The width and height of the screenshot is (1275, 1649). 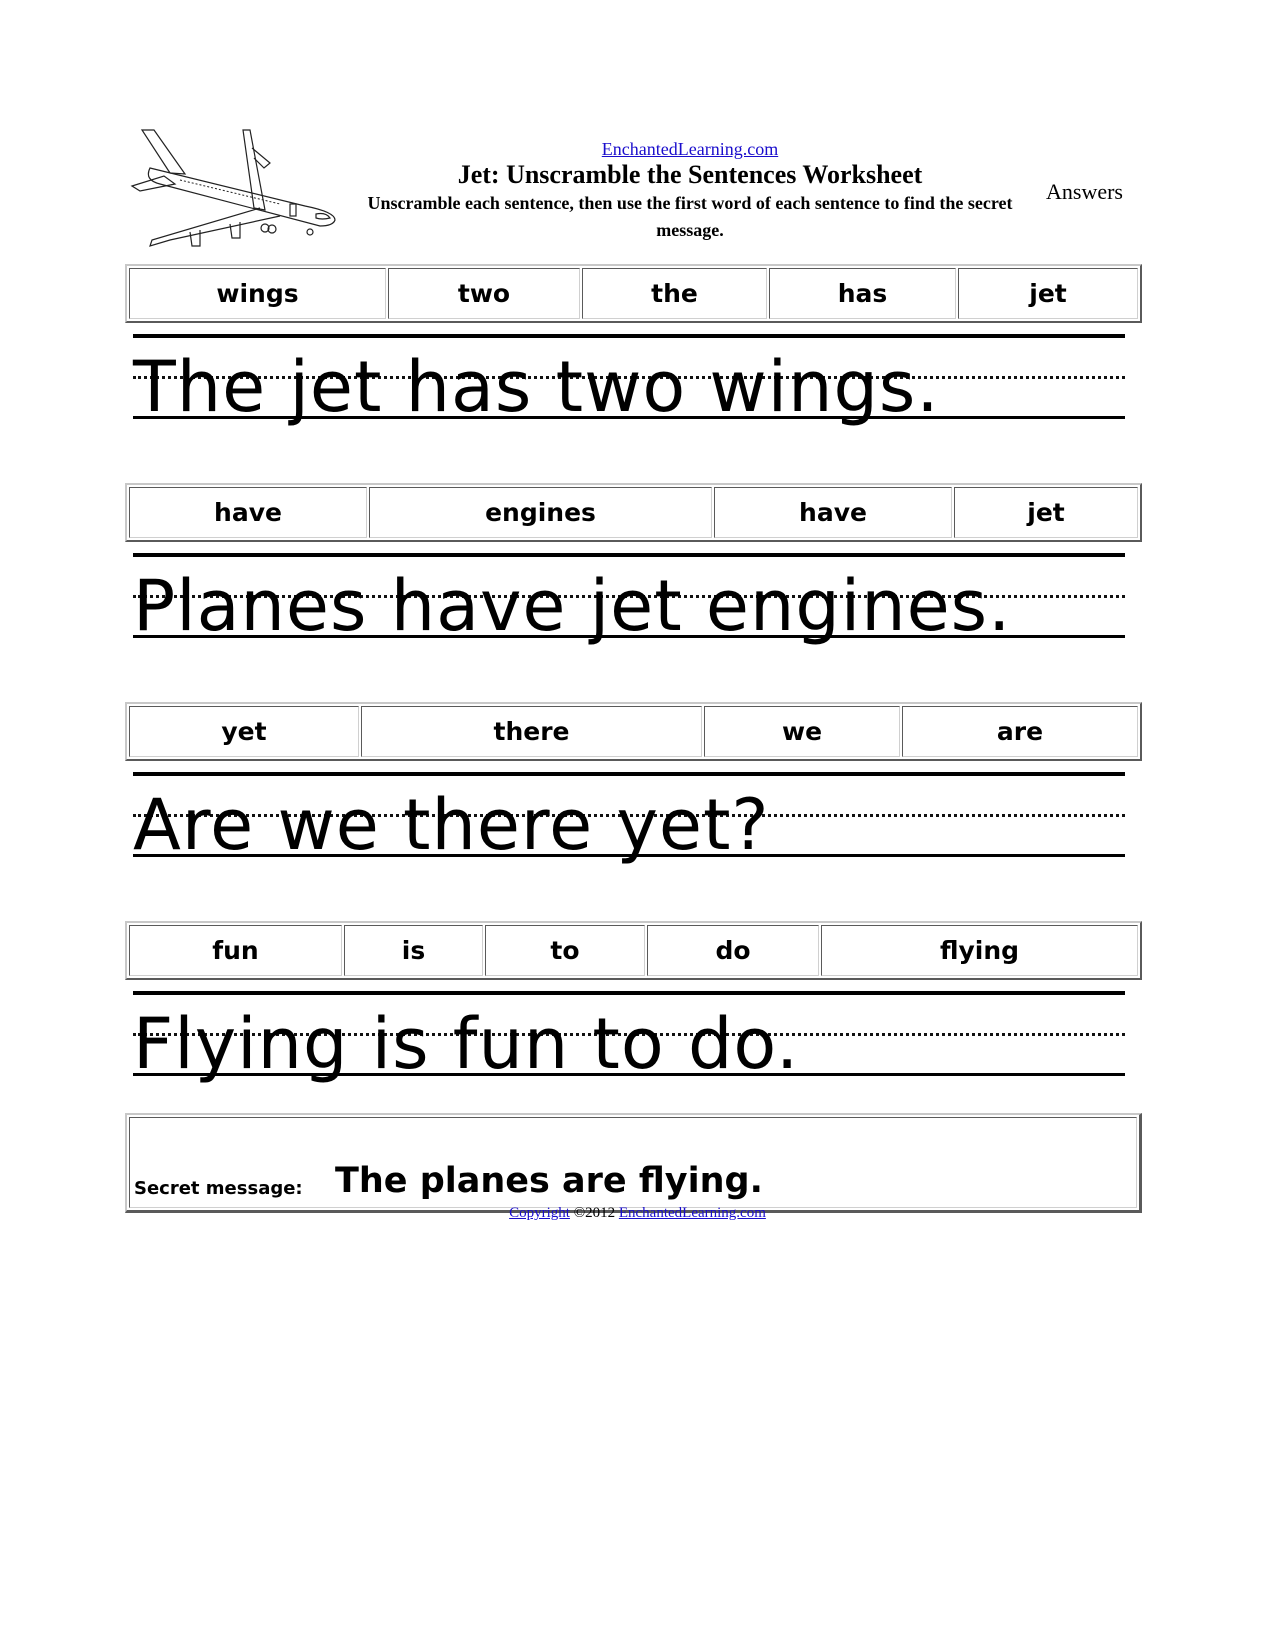 What do you see at coordinates (531, 731) in the screenshot?
I see `word-tile: there` at bounding box center [531, 731].